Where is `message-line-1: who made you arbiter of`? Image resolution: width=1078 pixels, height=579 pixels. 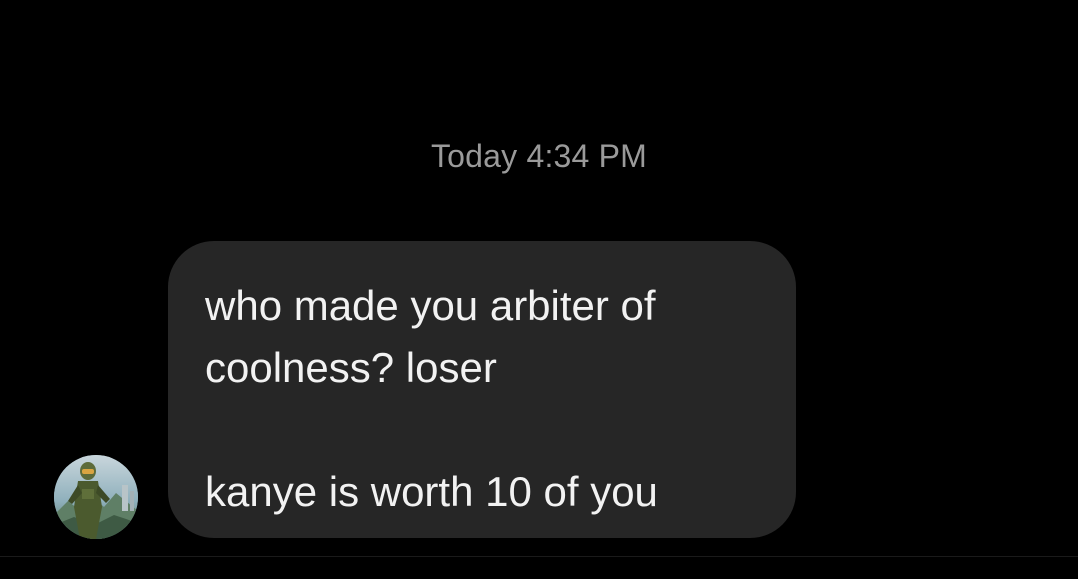 message-line-1: who made you arbiter of is located at coordinates (430, 305).